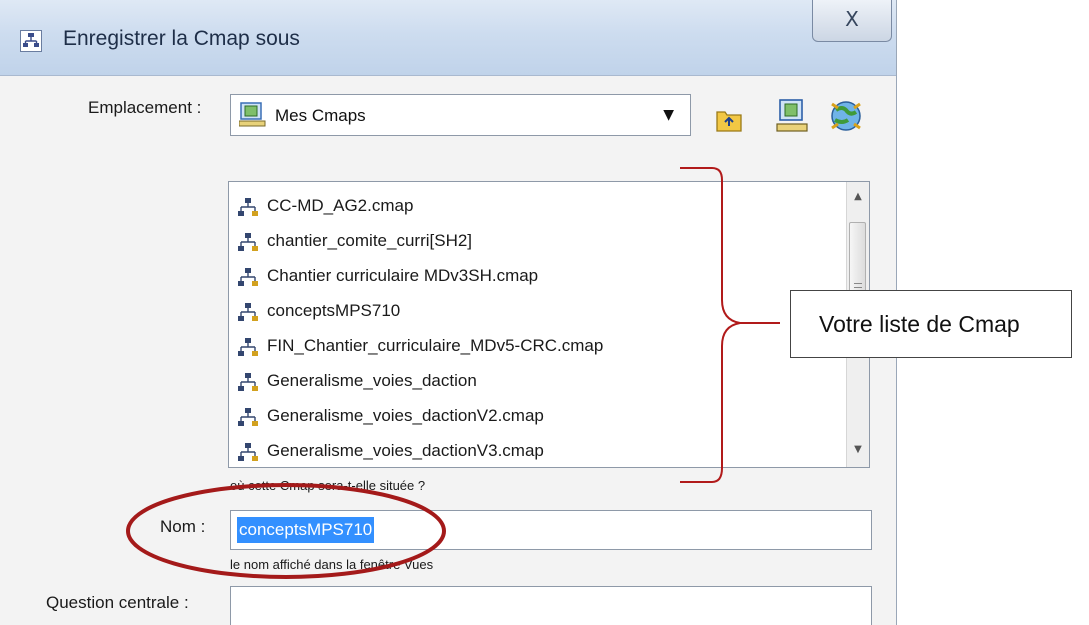 The height and width of the screenshot is (625, 1089). What do you see at coordinates (405, 450) in the screenshot?
I see `list-item-label: Generalisme_voies_dactionV3.cmap` at bounding box center [405, 450].